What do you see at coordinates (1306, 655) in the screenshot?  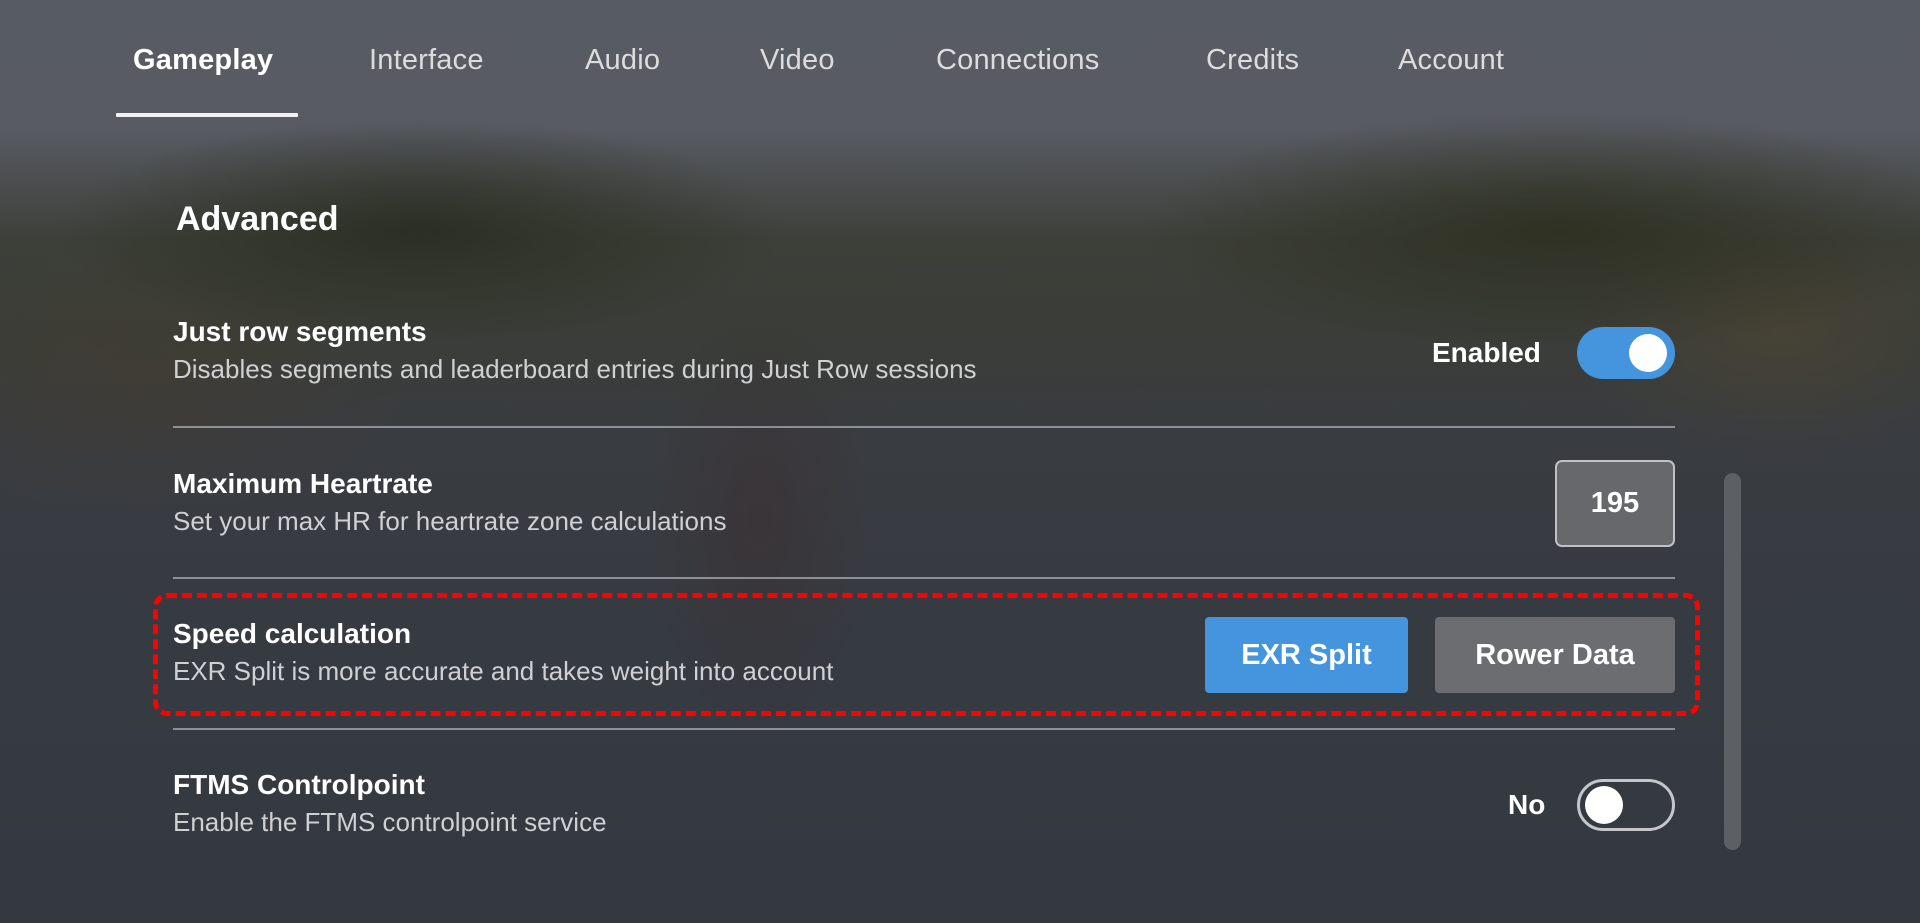 I see `exr-split-button: EXR Split` at bounding box center [1306, 655].